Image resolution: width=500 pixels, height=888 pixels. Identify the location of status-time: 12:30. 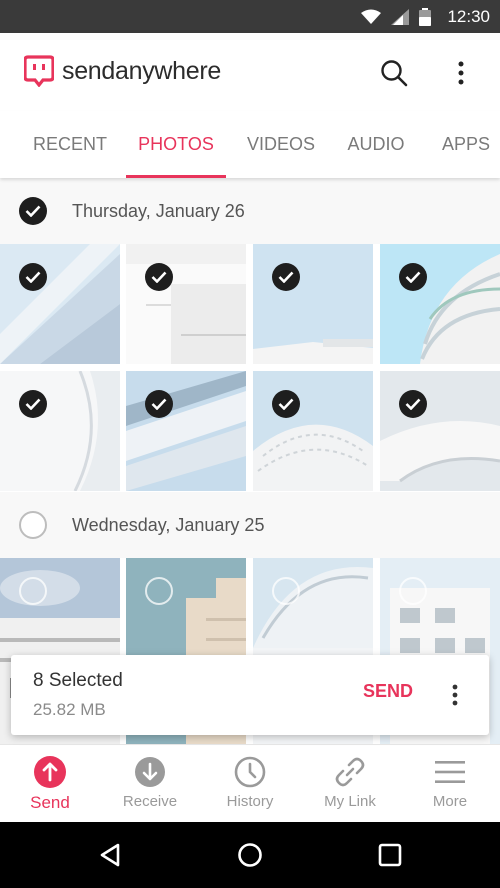
(468, 16).